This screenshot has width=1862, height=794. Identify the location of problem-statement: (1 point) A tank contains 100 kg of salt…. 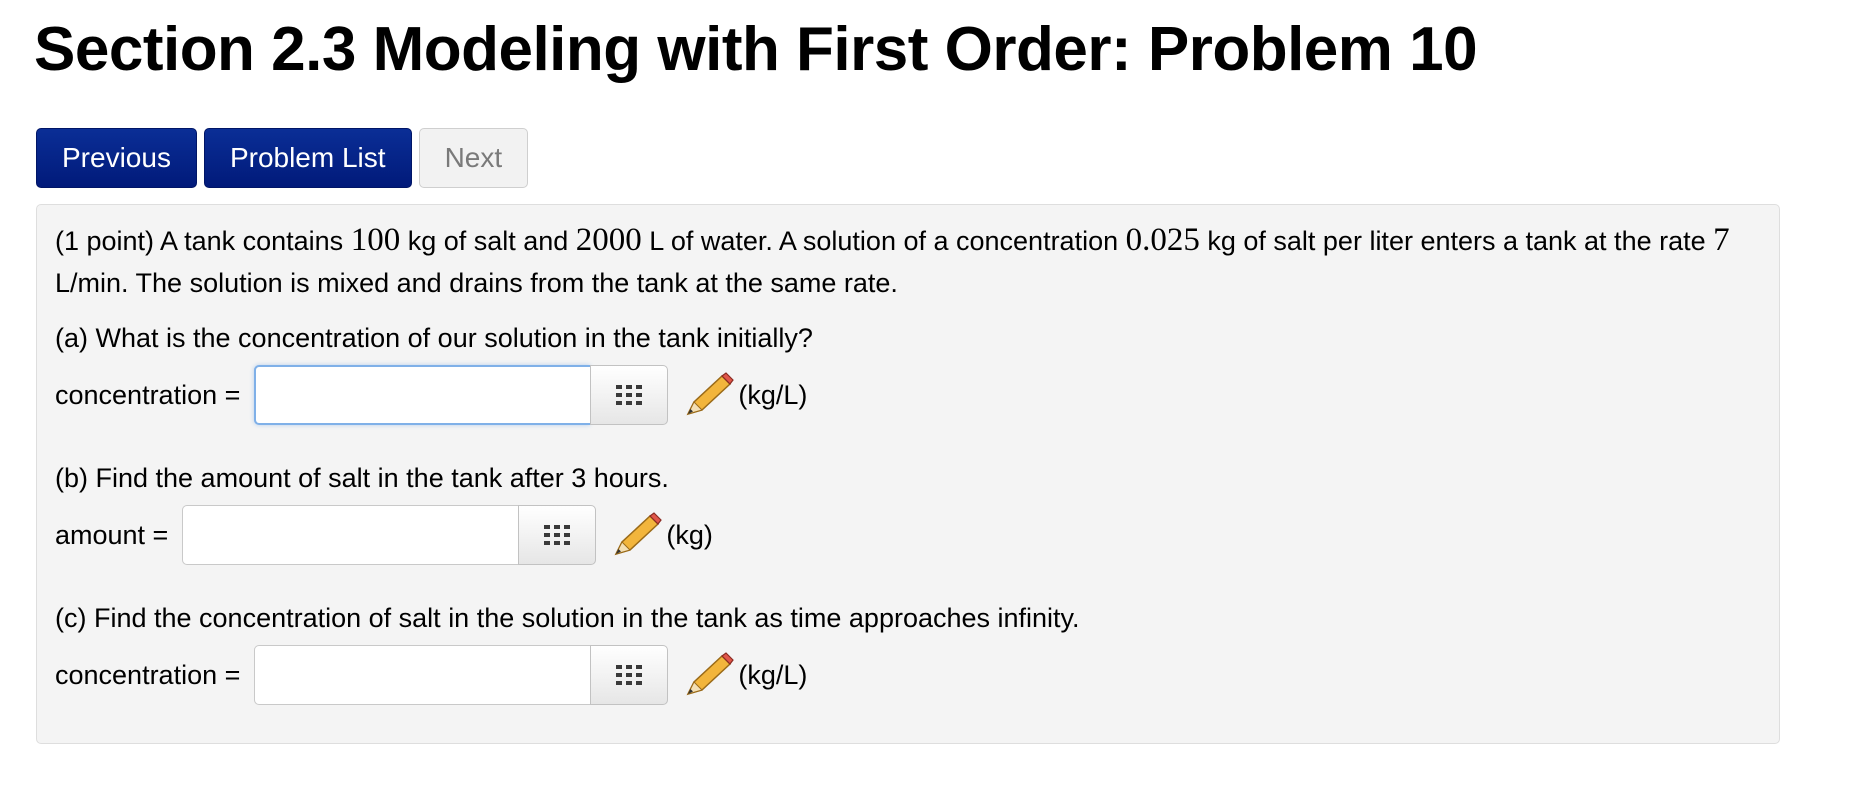
(905, 261).